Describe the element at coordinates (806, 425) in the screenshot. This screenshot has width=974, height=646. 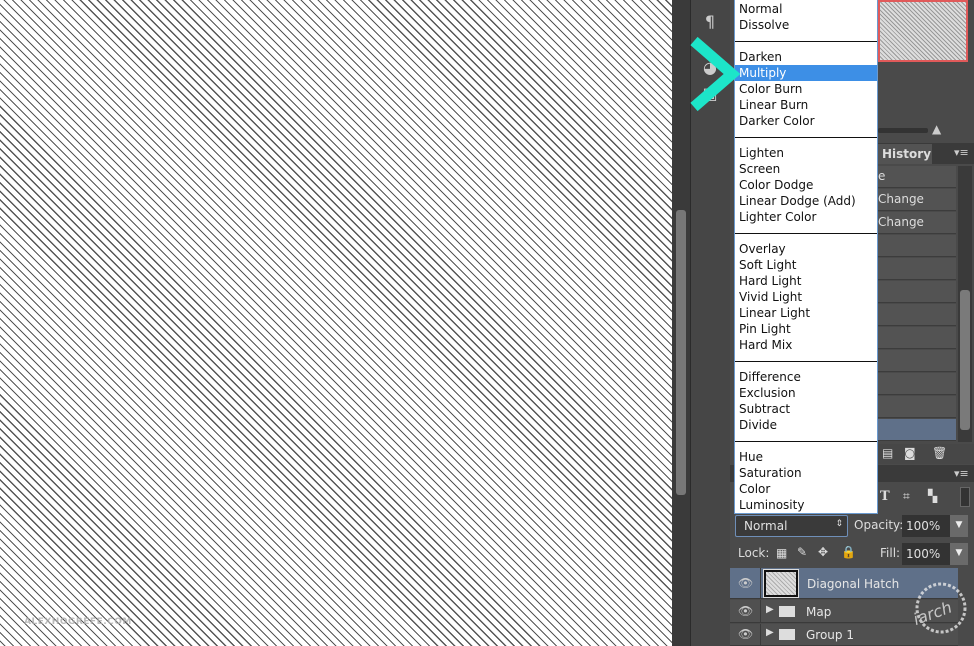
I see `menu-item-divide: Divide` at that location.